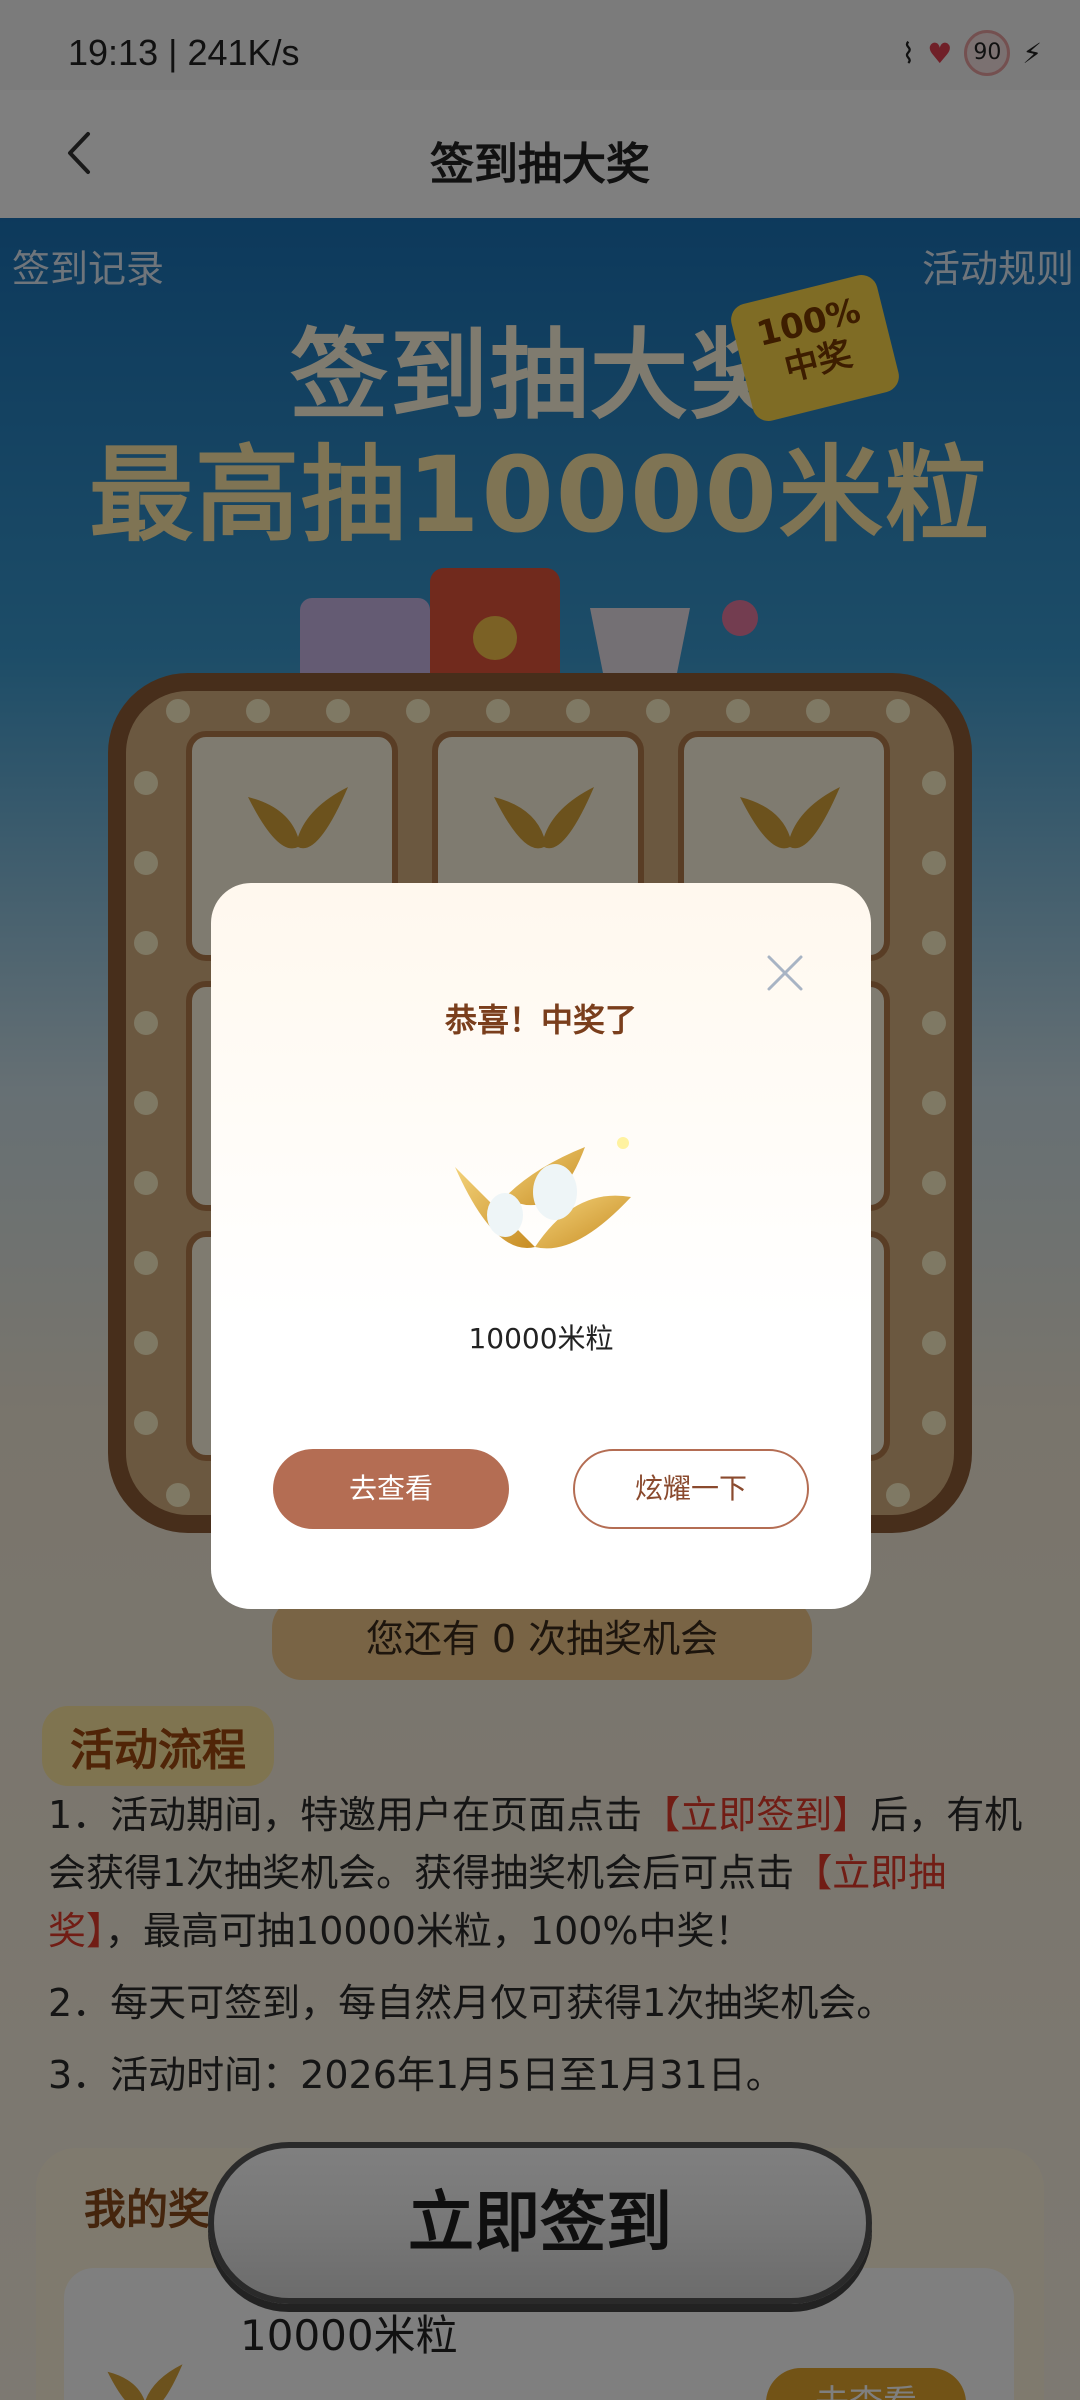 Image resolution: width=1080 pixels, height=2400 pixels. What do you see at coordinates (541, 1338) in the screenshot?
I see `modal-prize-text: 10000米粒` at bounding box center [541, 1338].